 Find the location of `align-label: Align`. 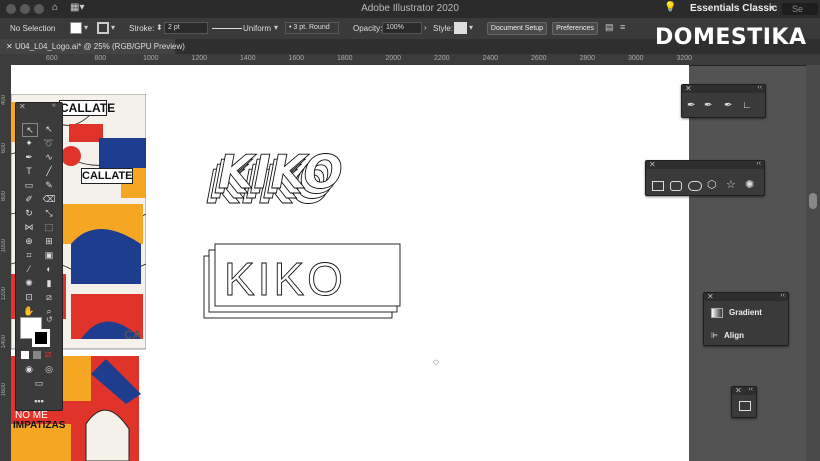

align-label: Align is located at coordinates (733, 336).